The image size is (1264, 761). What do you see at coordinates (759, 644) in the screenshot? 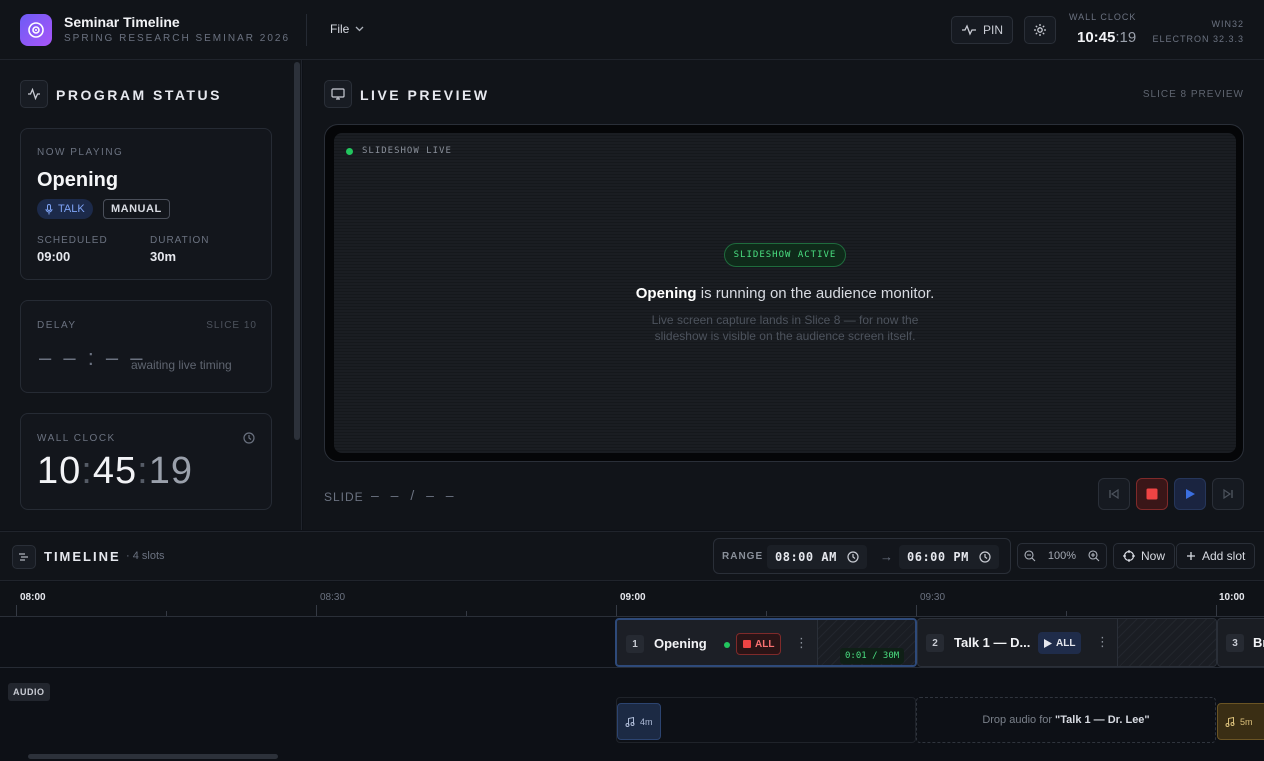
I see `stop-all-button: ALL` at bounding box center [759, 644].